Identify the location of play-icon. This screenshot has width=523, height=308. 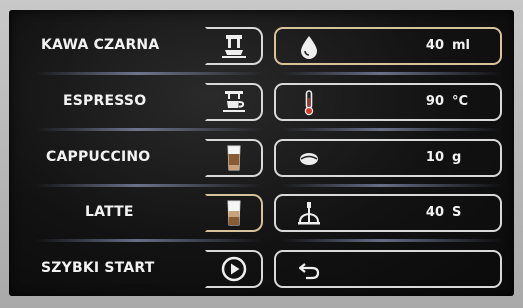
(234, 269).